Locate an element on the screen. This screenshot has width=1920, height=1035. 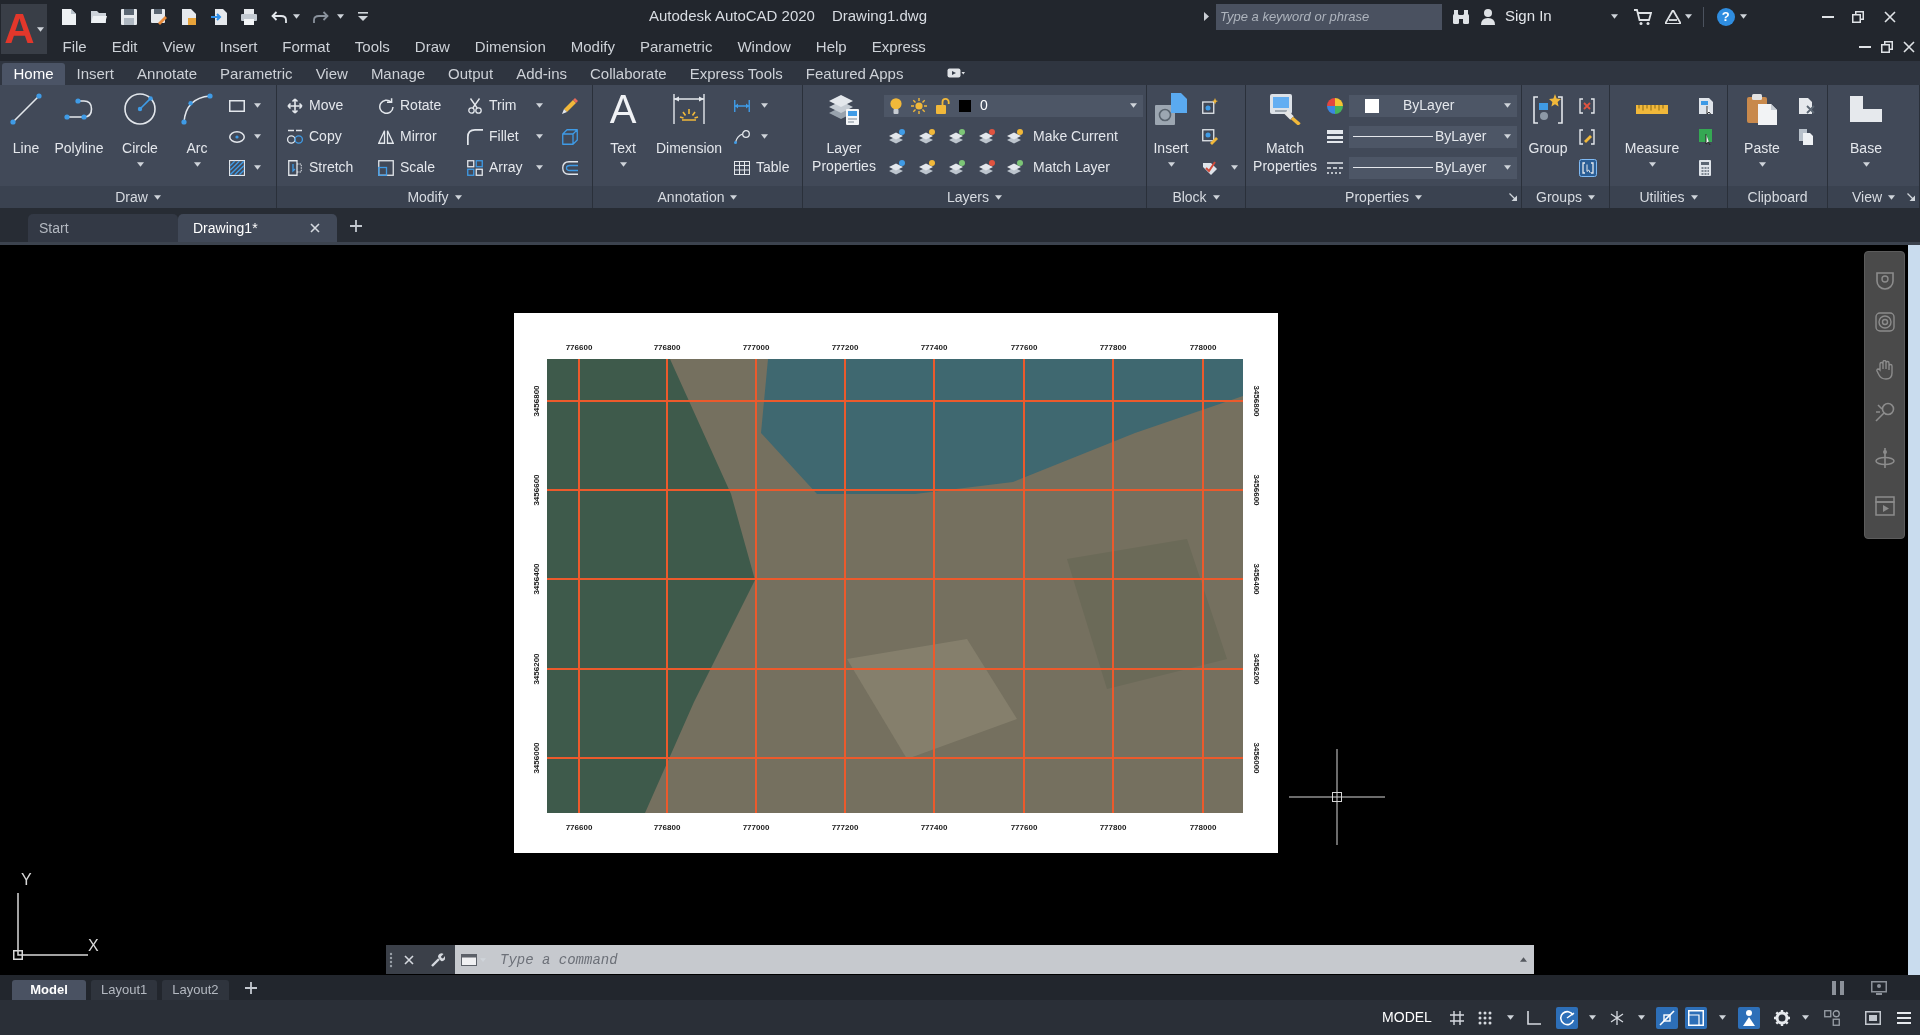
close-command-line-button is located at coordinates (409, 959).